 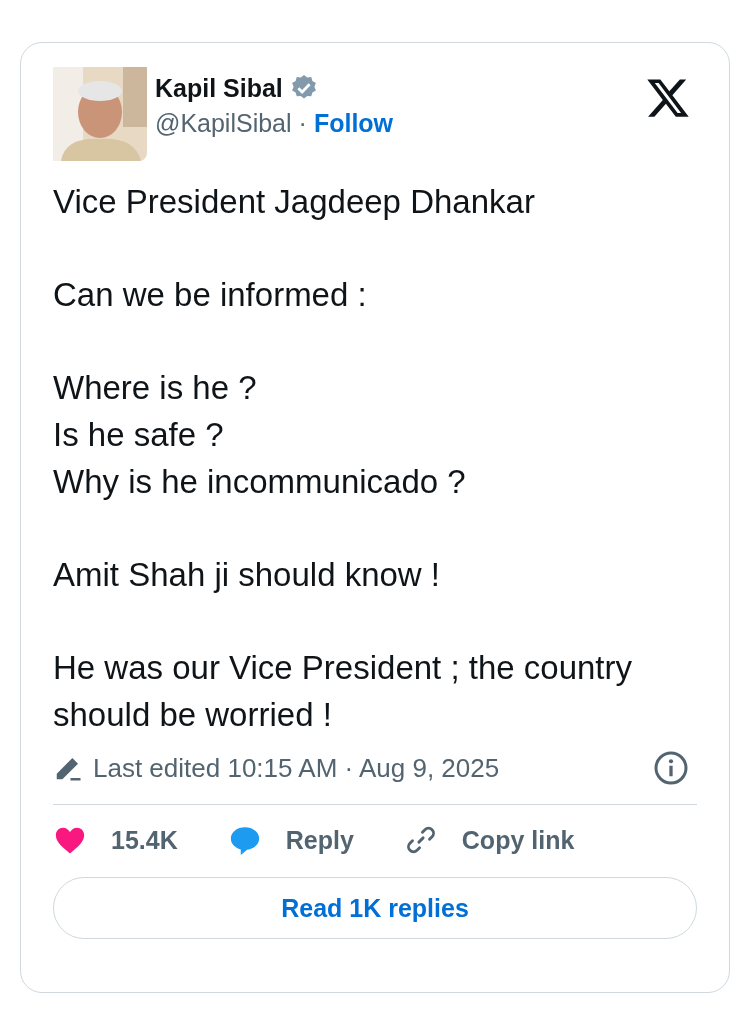 What do you see at coordinates (219, 88) in the screenshot?
I see `author-name: Kapil Sibal` at bounding box center [219, 88].